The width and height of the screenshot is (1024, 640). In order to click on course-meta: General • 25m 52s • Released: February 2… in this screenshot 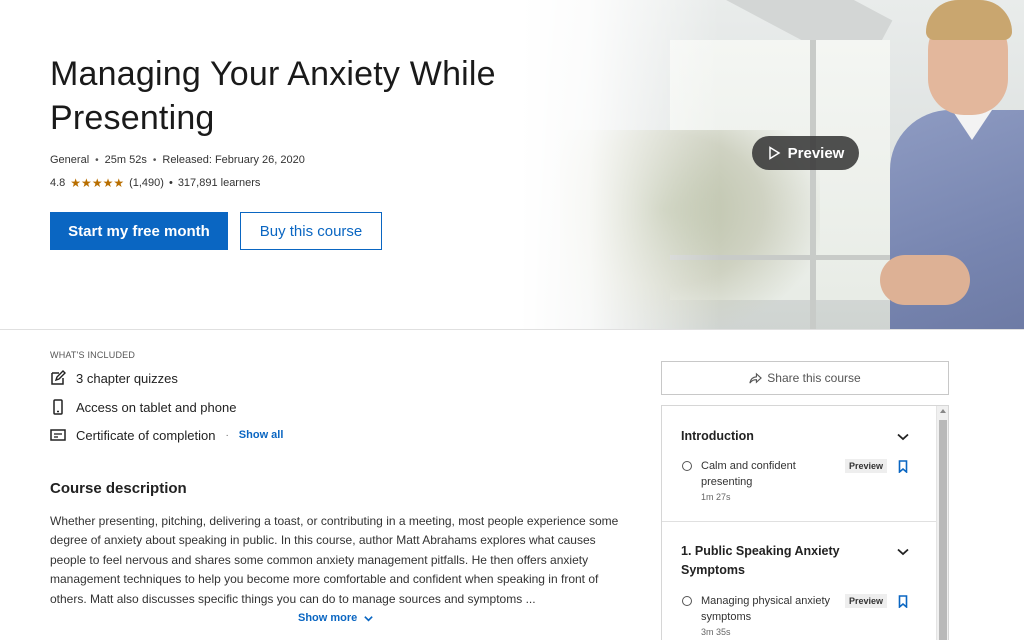, I will do `click(177, 160)`.